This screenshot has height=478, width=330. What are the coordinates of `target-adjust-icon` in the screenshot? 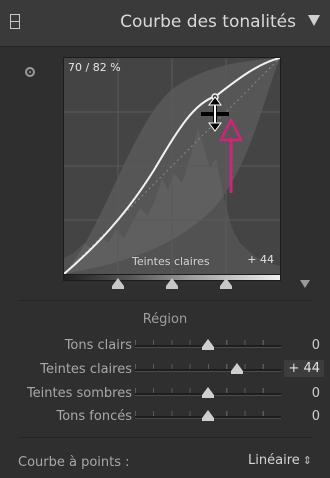 It's located at (30, 72).